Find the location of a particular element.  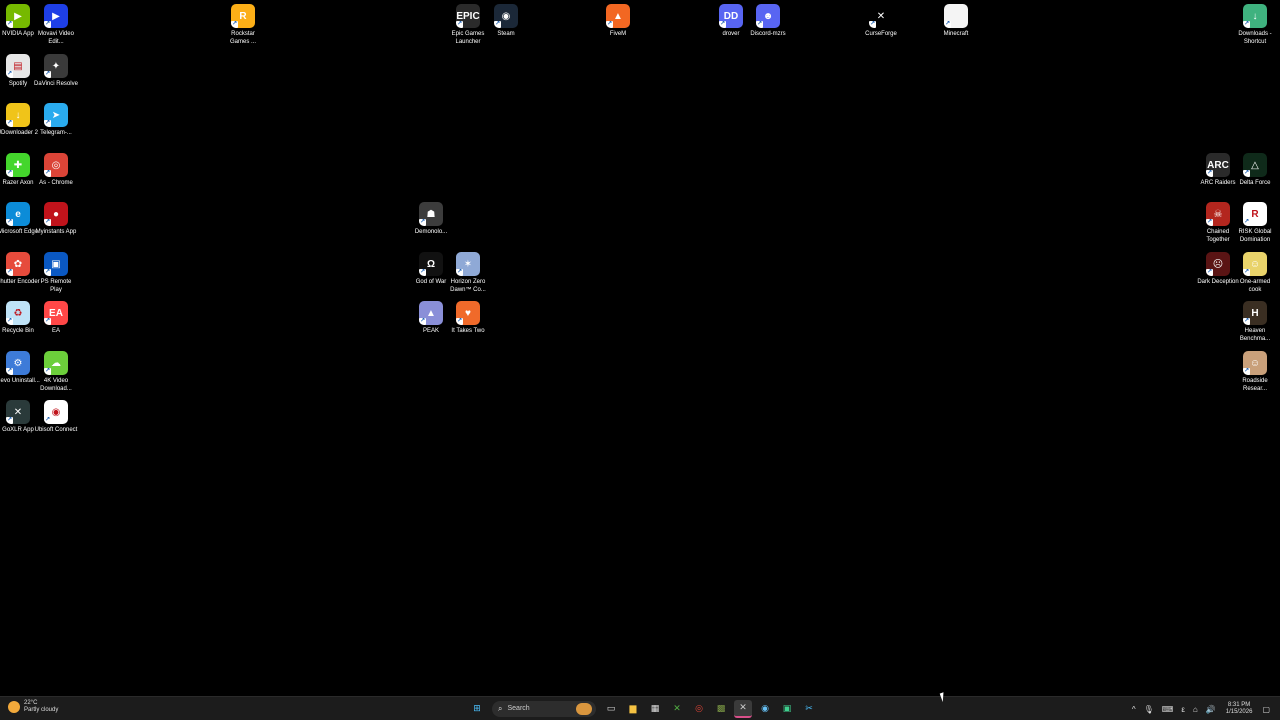

taskbar-goxlr-icon: ✕ is located at coordinates (743, 708).